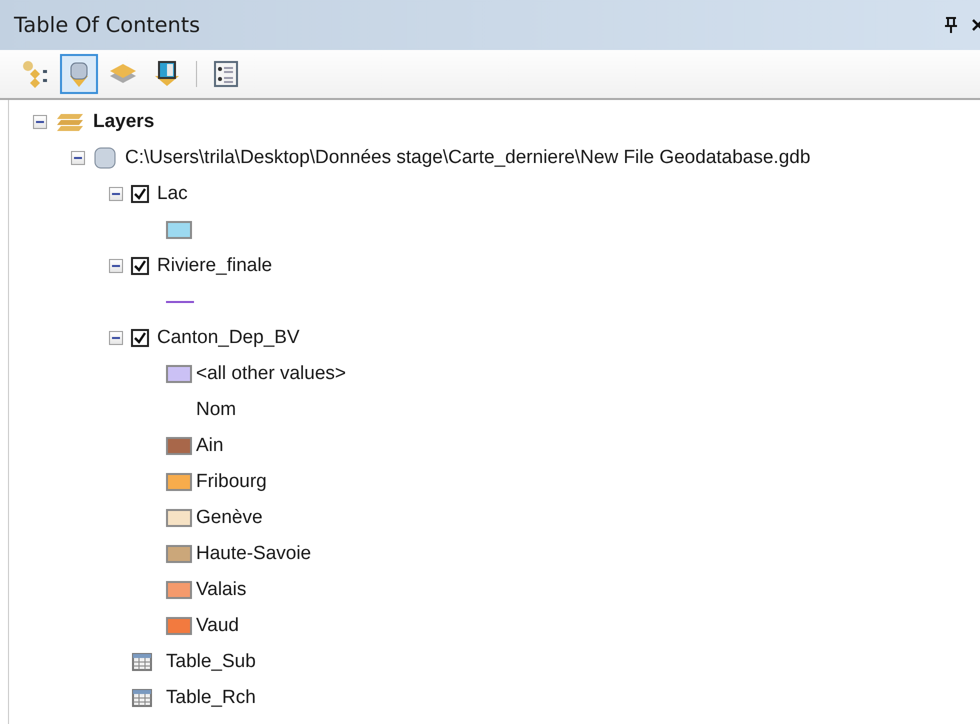  I want to click on table-name: Table_Sub, so click(211, 662).